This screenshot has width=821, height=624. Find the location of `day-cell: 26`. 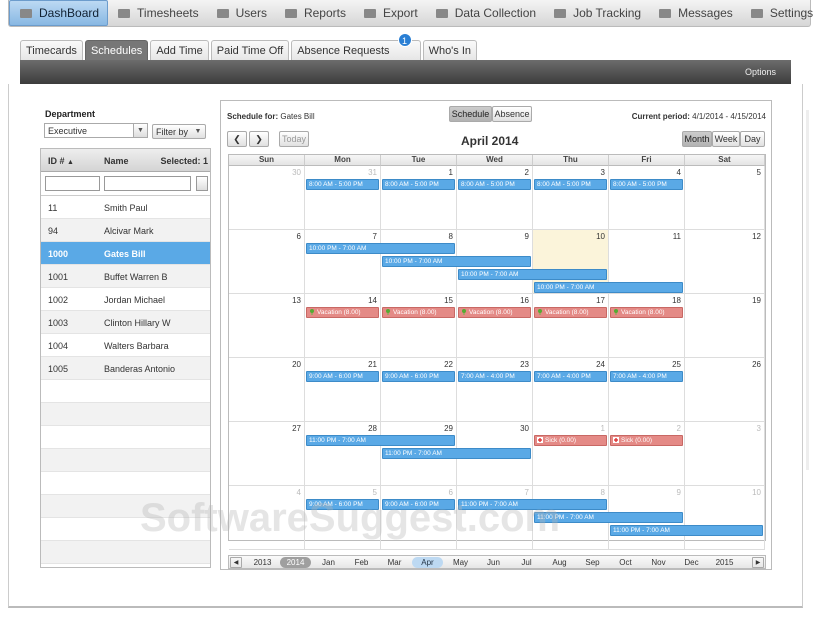

day-cell: 26 is located at coordinates (725, 390).